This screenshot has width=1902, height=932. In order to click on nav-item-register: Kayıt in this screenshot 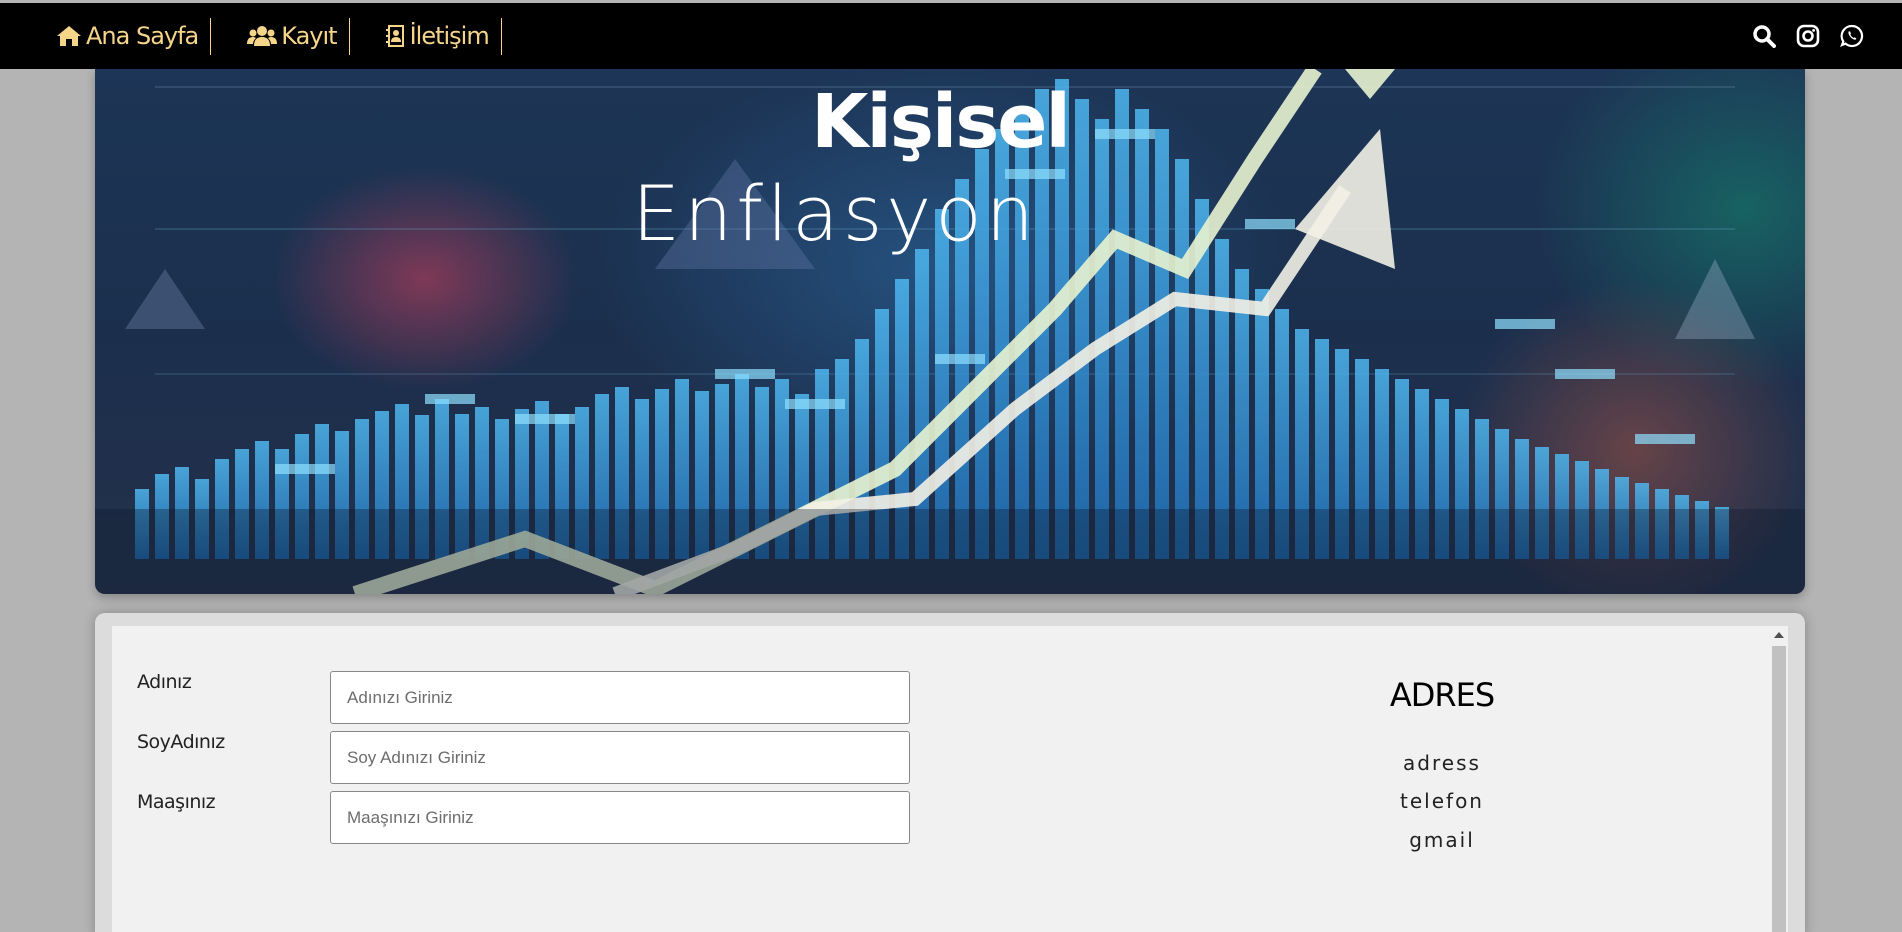, I will do `click(279, 36)`.